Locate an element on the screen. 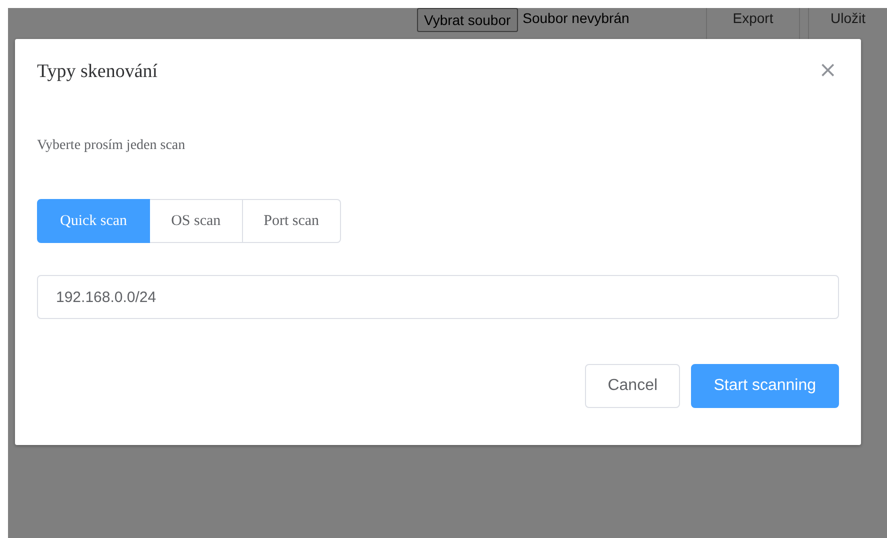  scan-type-tab: OS scan is located at coordinates (196, 221).